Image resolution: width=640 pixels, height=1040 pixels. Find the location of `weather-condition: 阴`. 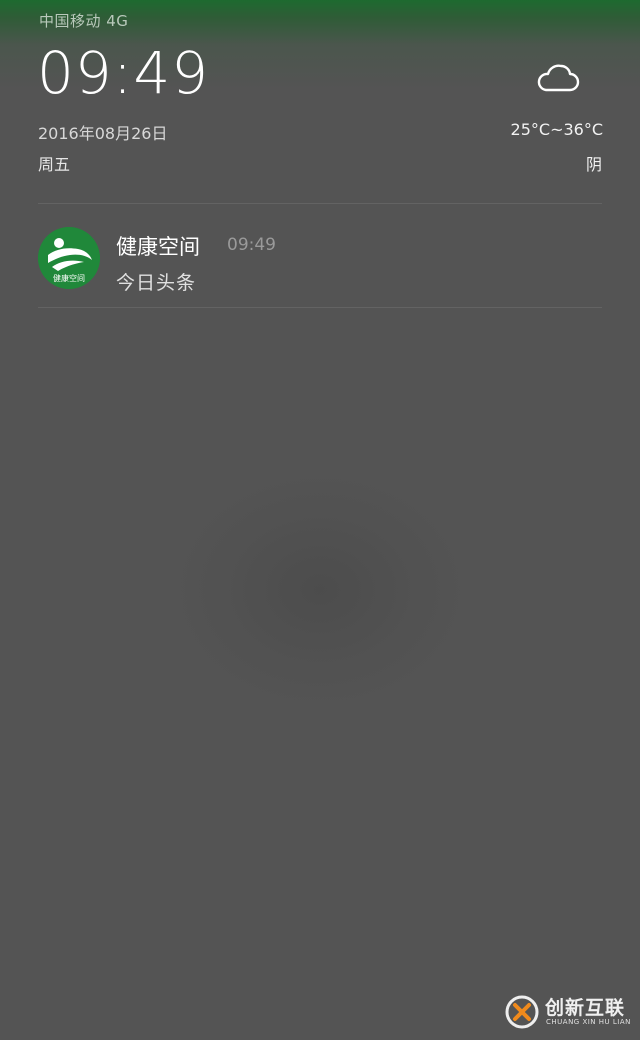

weather-condition: 阴 is located at coordinates (593, 164).